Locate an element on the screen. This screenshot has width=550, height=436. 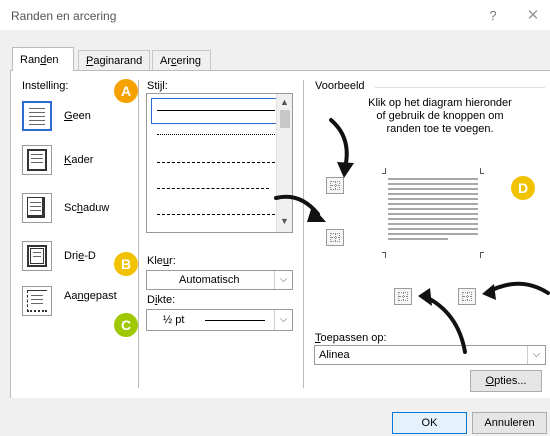
arrow-to-top-button is located at coordinates (339, 144).